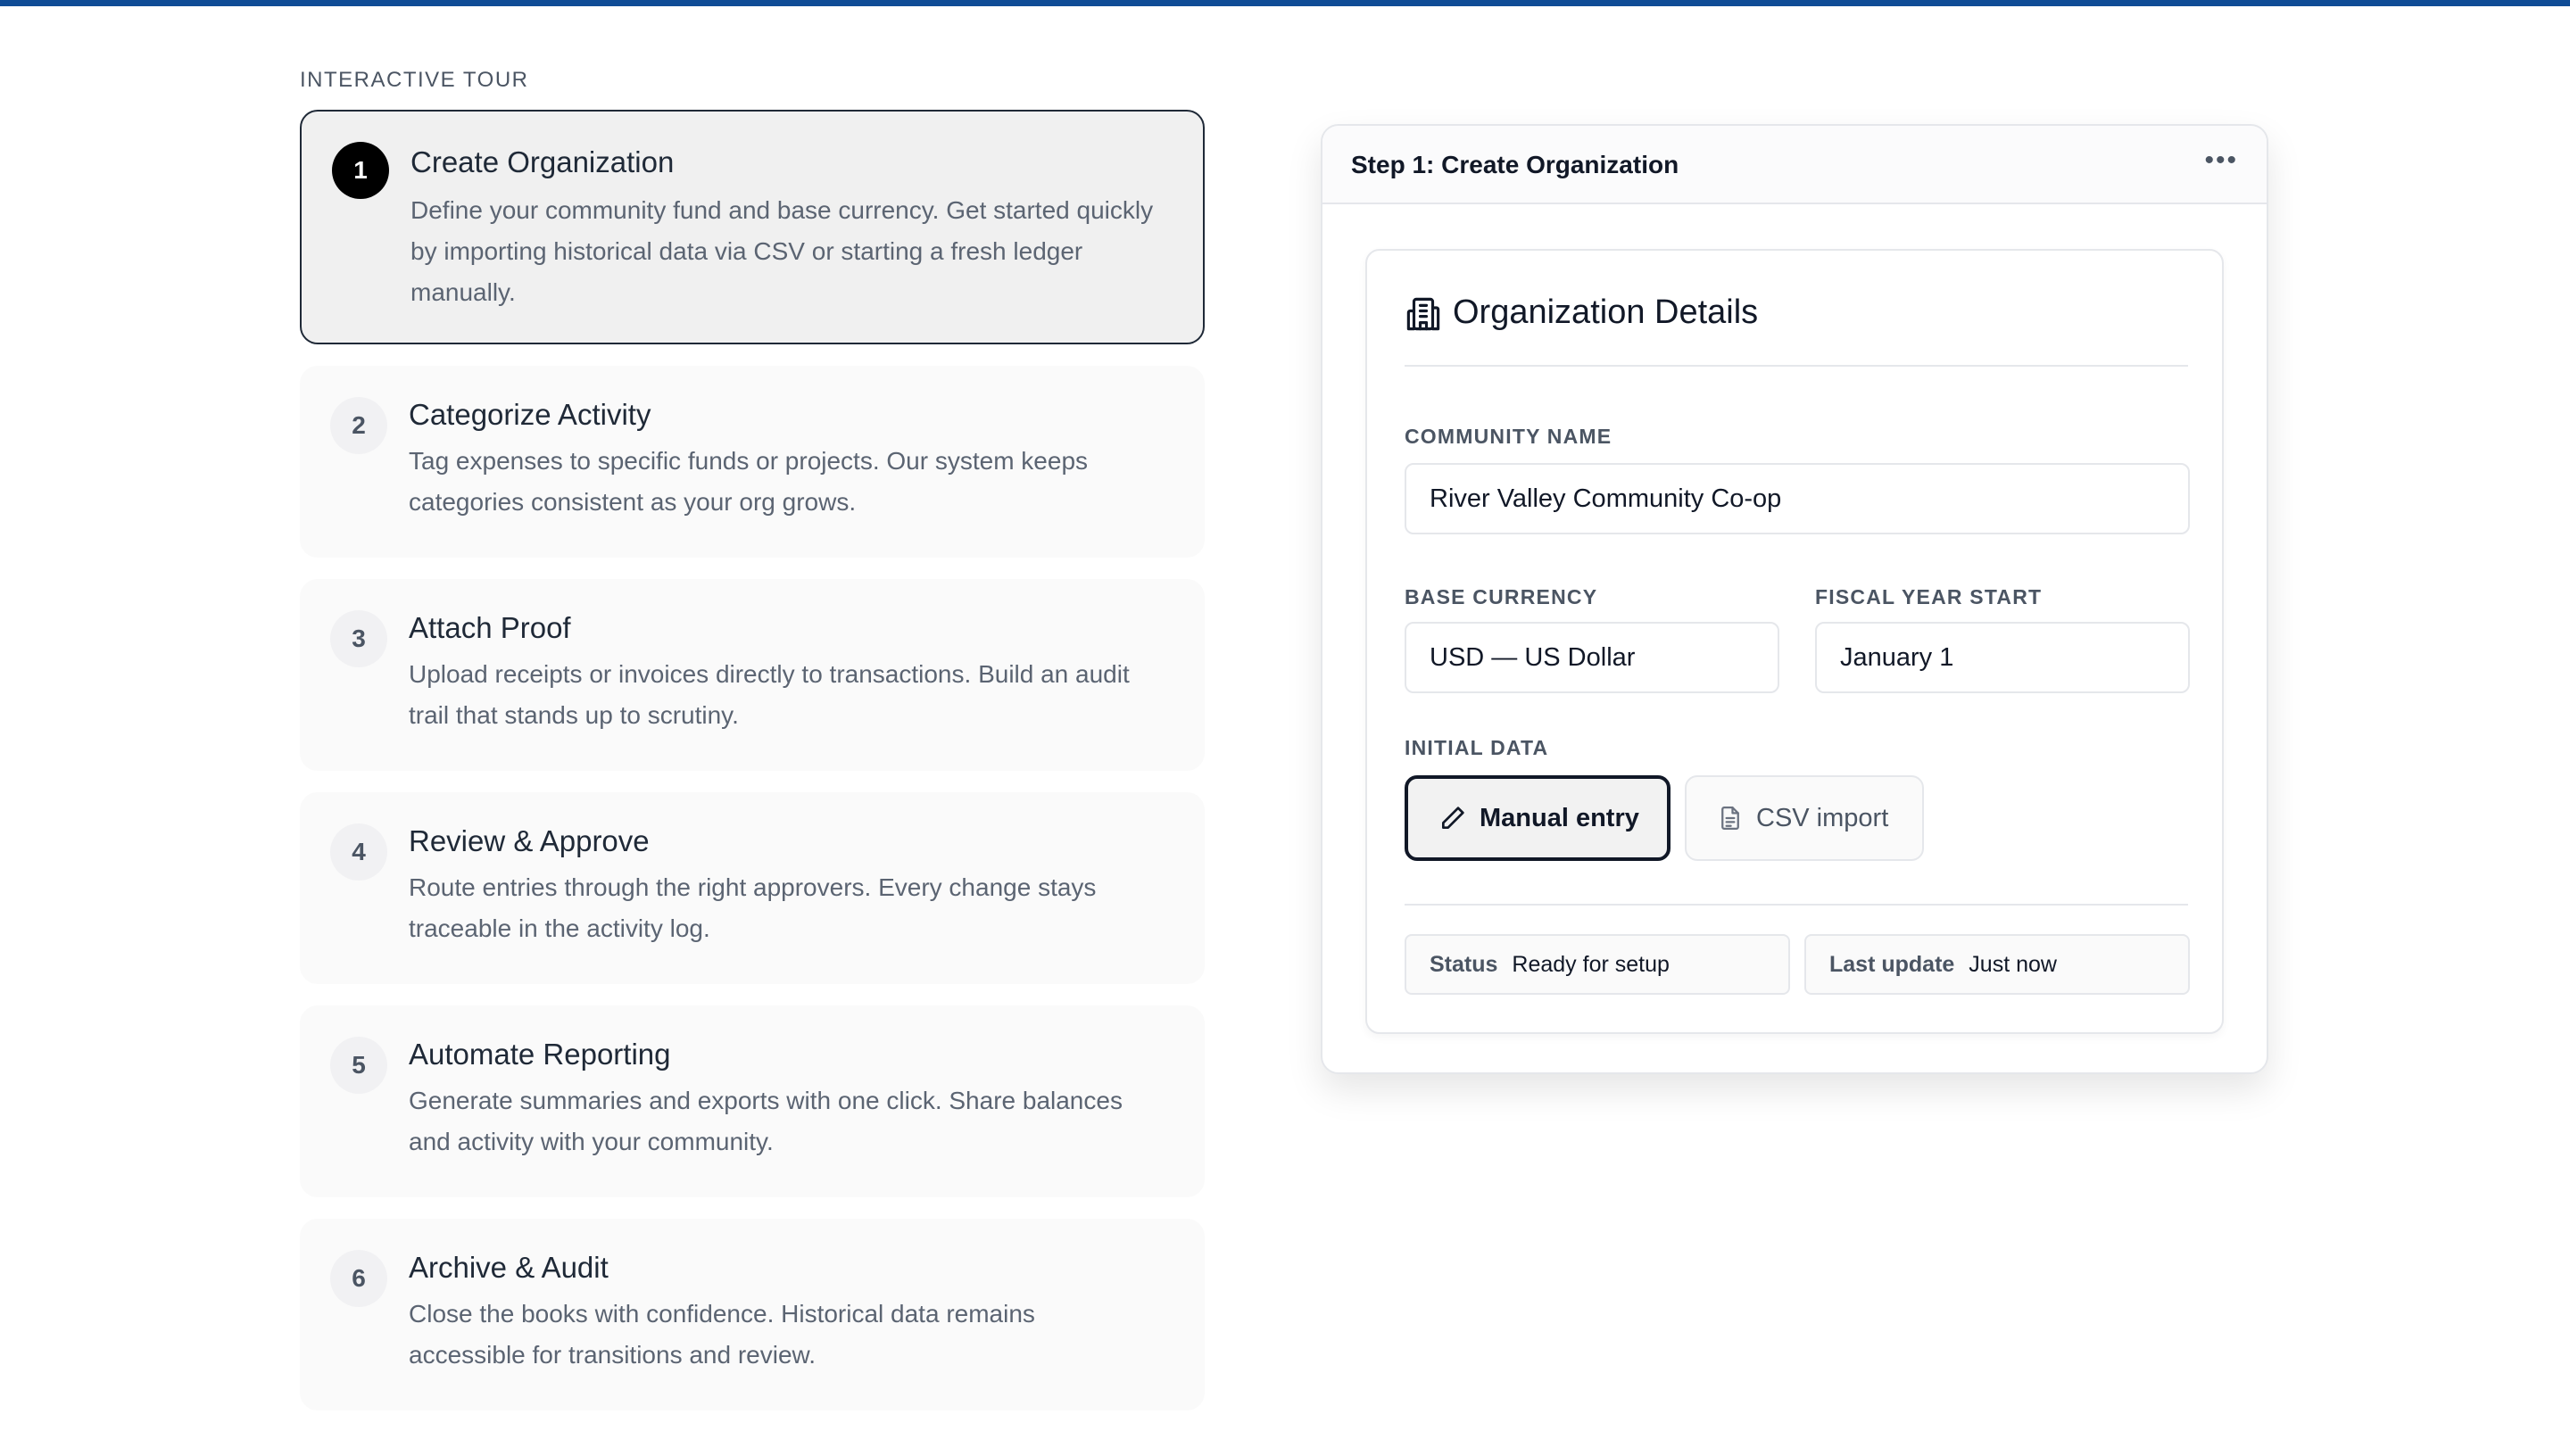  Describe the element at coordinates (490, 627) in the screenshot. I see `step-title: Attach Proof` at that location.